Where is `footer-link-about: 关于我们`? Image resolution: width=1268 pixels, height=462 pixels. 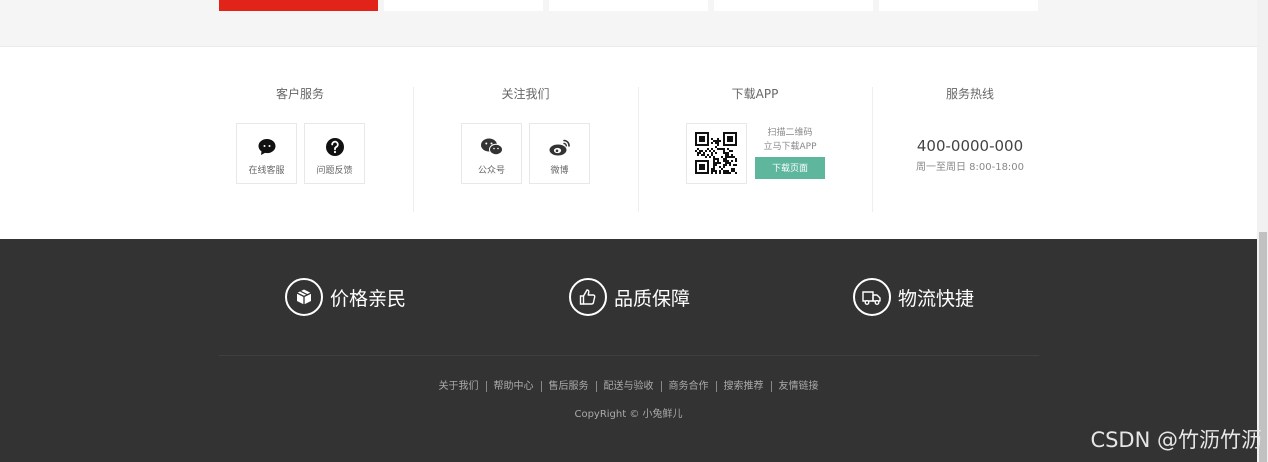
footer-link-about: 关于我们 is located at coordinates (459, 386).